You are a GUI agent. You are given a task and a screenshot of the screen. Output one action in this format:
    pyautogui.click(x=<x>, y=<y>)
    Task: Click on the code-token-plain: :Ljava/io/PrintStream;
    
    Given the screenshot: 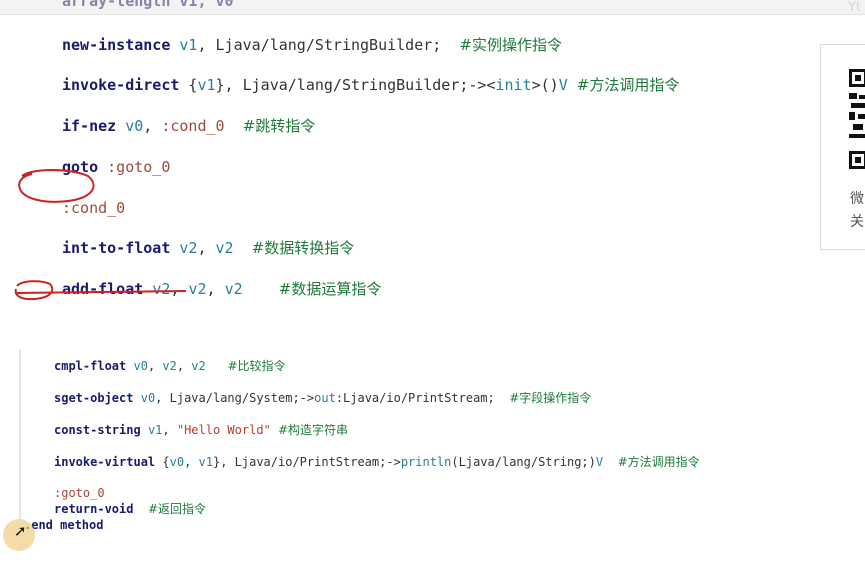 What is the action you would take?
    pyautogui.click(x=422, y=398)
    